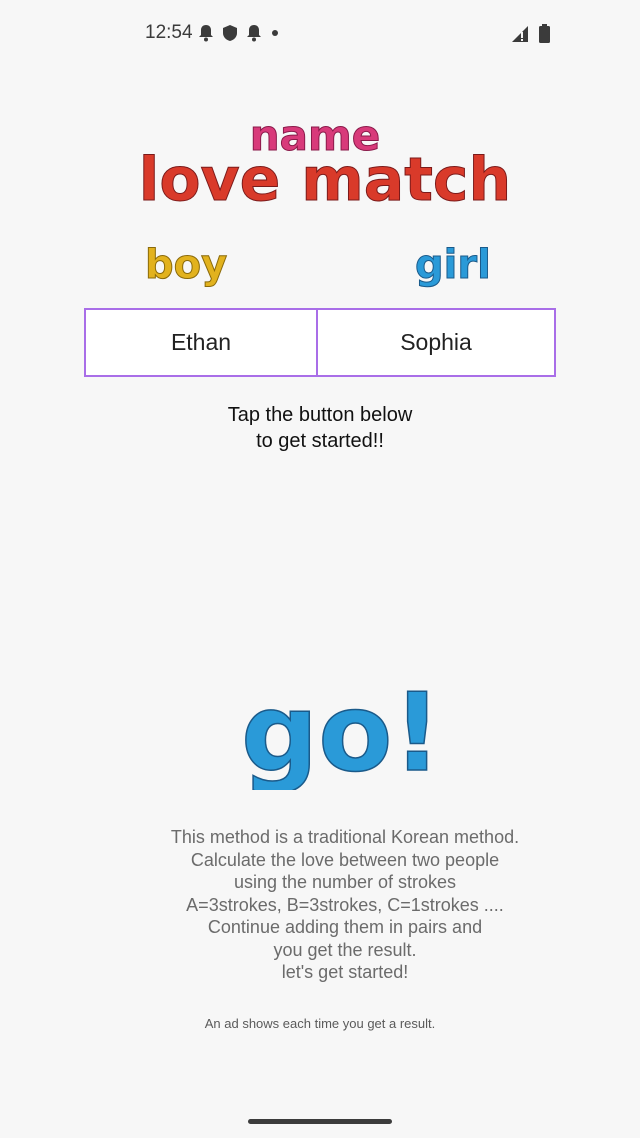 Image resolution: width=640 pixels, height=1138 pixels. Describe the element at coordinates (320, 1023) in the screenshot. I see `ad-note: An ad shows each time you get a result.` at that location.